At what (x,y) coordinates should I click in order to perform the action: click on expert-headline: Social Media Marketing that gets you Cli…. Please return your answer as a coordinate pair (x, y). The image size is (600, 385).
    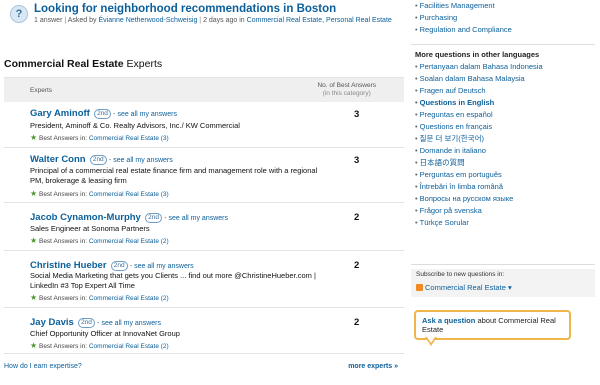
    Looking at the image, I should click on (173, 280).